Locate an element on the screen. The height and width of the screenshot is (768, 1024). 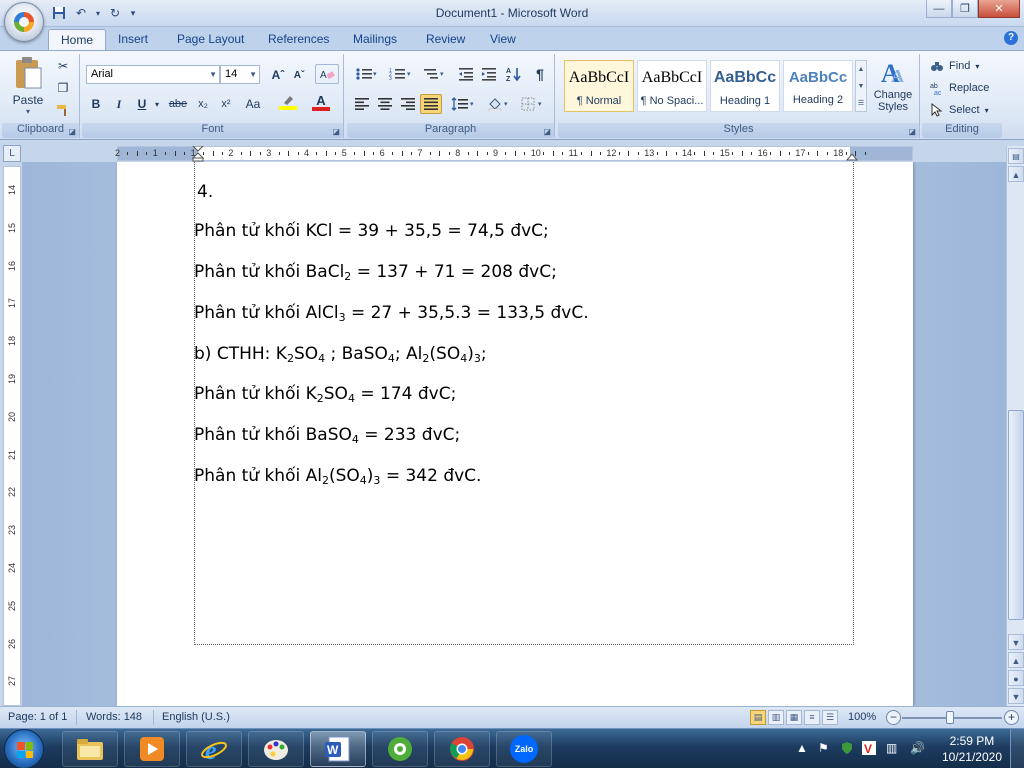
italic-button: I is located at coordinates (119, 104).